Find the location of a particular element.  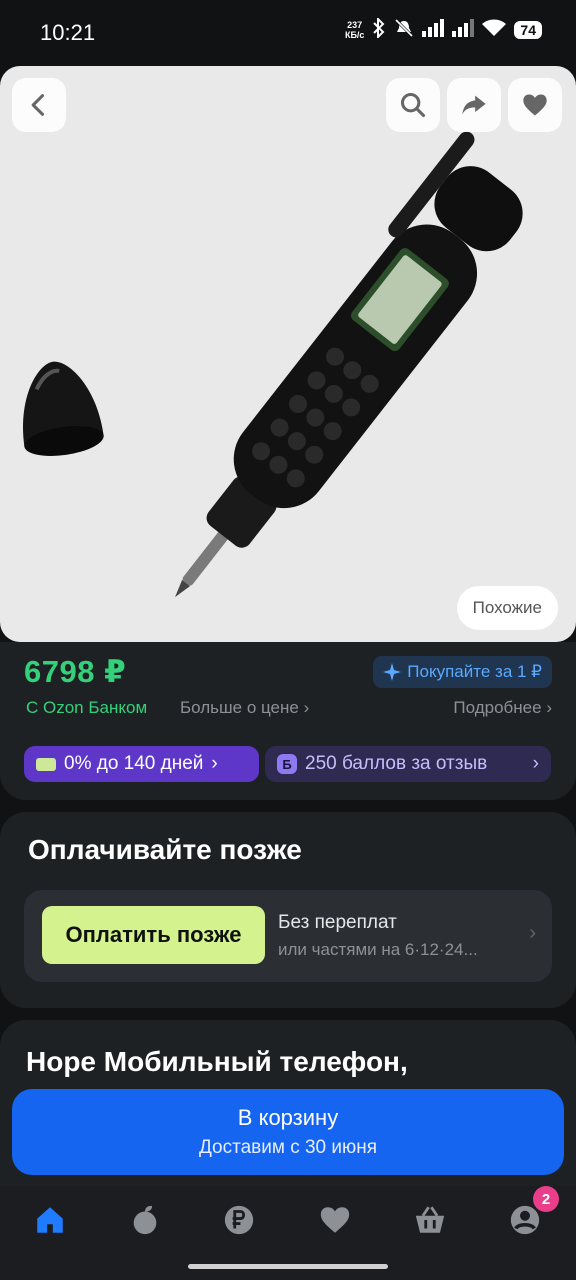

home-icon is located at coordinates (50, 1220).